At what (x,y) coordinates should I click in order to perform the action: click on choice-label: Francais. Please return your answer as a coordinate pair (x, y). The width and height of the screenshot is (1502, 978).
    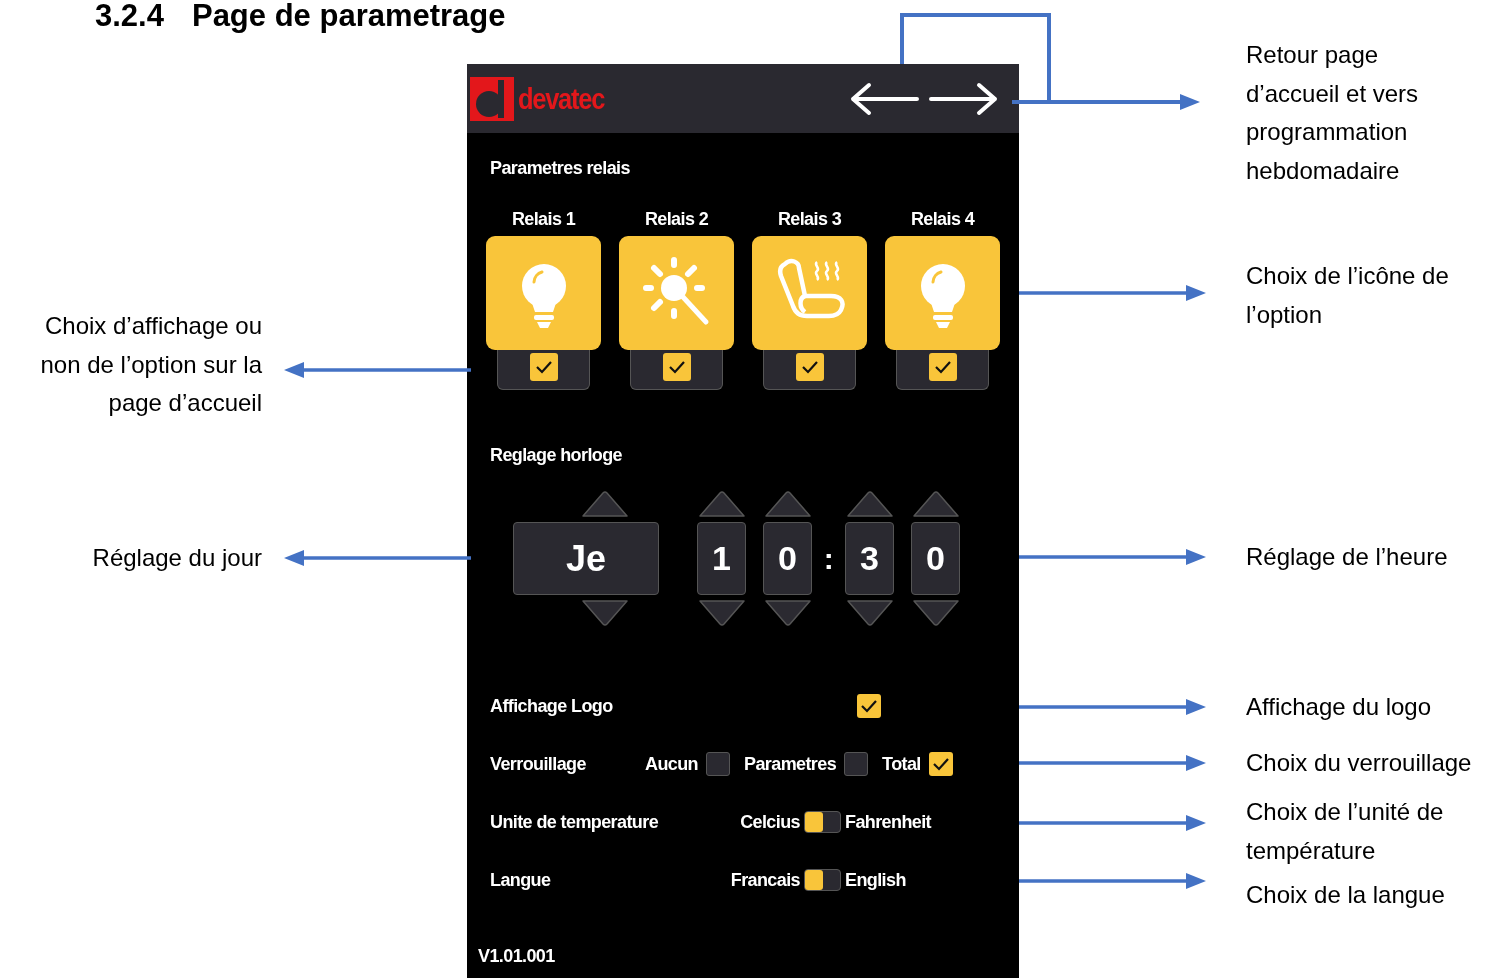
    Looking at the image, I should click on (765, 880).